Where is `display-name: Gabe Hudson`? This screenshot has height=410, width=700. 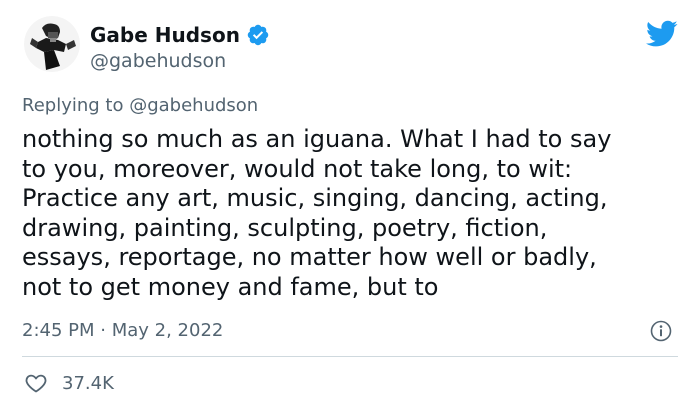
display-name: Gabe Hudson is located at coordinates (165, 35).